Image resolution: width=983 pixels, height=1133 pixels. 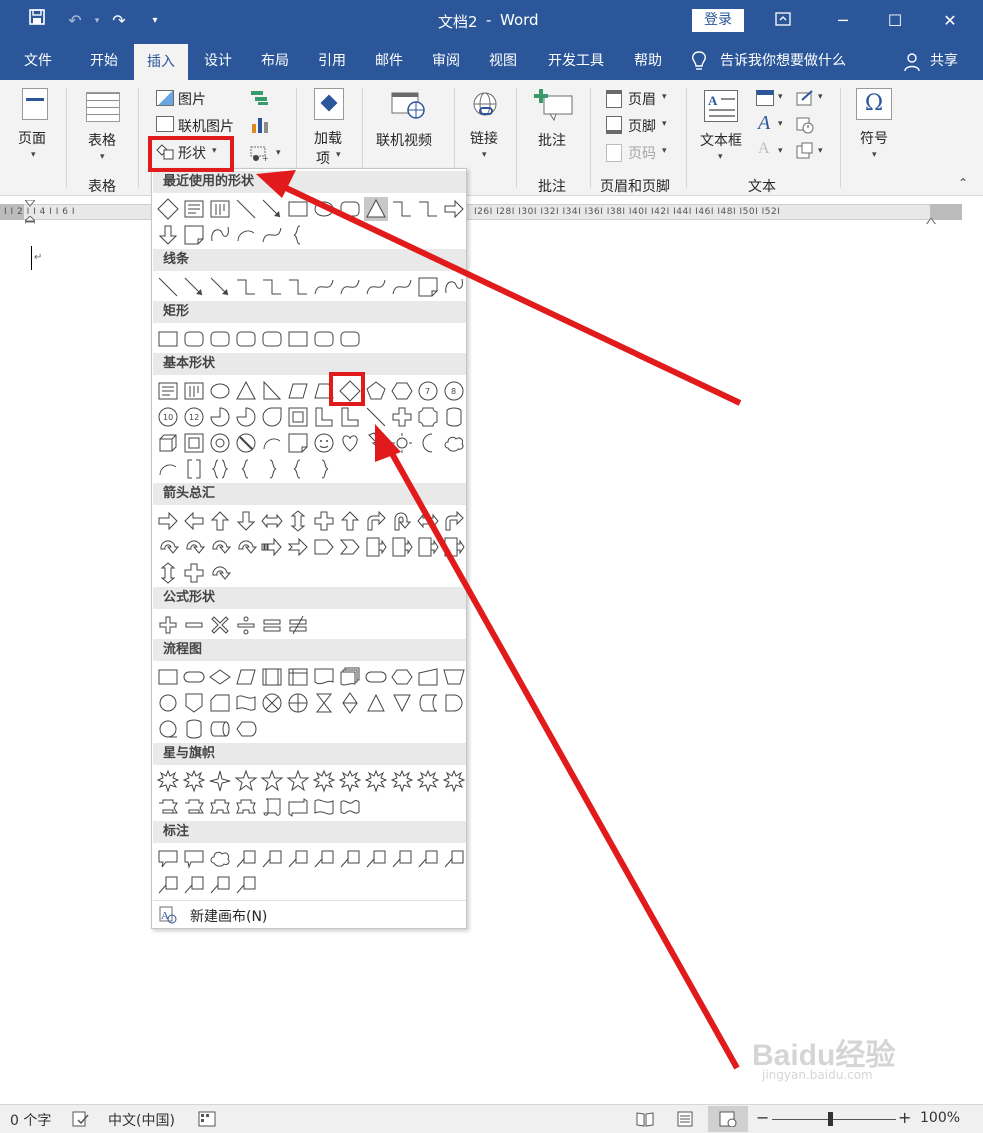 I want to click on right-indent-icon, so click(x=931, y=220).